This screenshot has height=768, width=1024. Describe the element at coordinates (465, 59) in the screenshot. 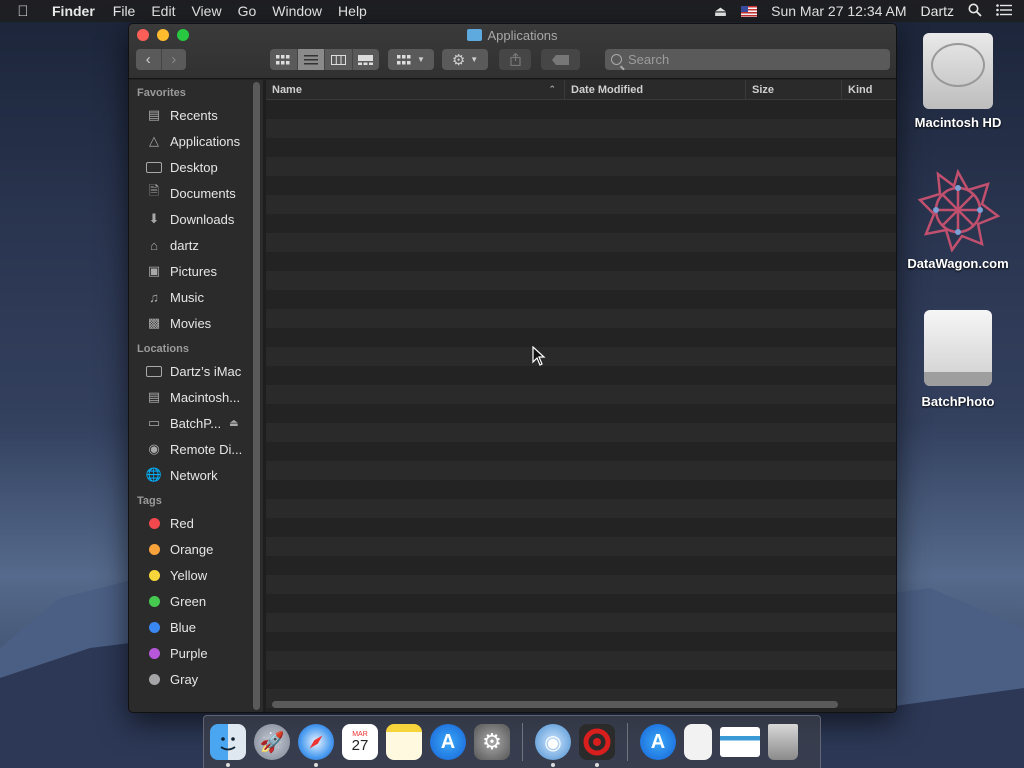

I see `action-menu-button: ⚙ ▼` at that location.